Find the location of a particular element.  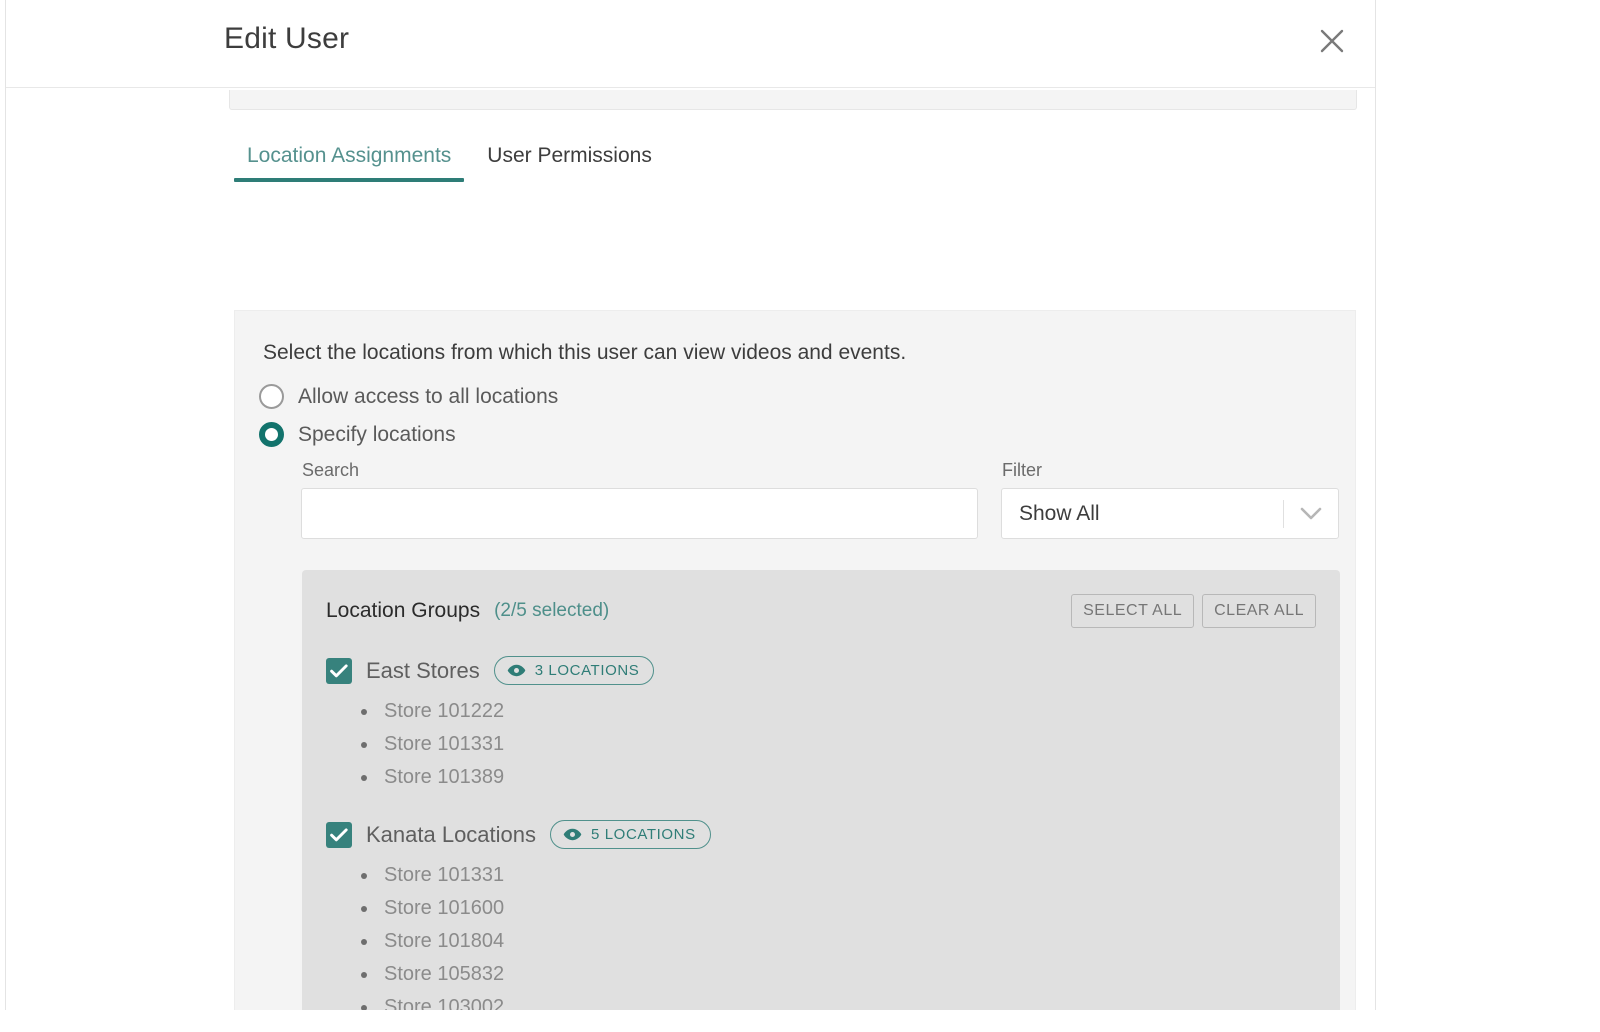

radio-specify-locations-indicator is located at coordinates (271, 435).